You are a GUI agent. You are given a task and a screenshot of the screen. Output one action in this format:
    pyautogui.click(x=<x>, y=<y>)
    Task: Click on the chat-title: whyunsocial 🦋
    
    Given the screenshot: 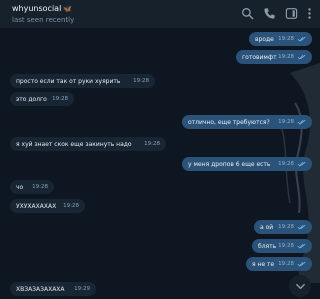 What is the action you would take?
    pyautogui.click(x=42, y=8)
    